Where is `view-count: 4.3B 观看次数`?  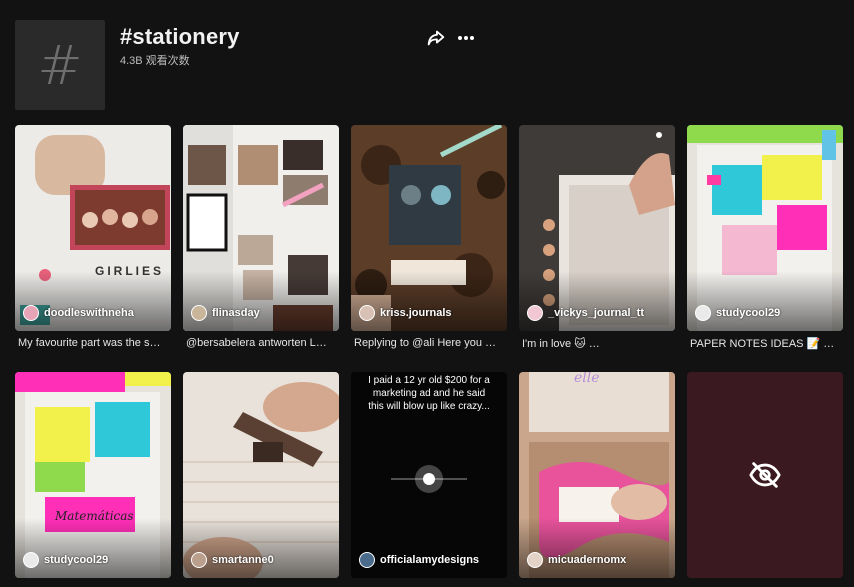
view-count: 4.3B 观看次数 is located at coordinates (155, 61).